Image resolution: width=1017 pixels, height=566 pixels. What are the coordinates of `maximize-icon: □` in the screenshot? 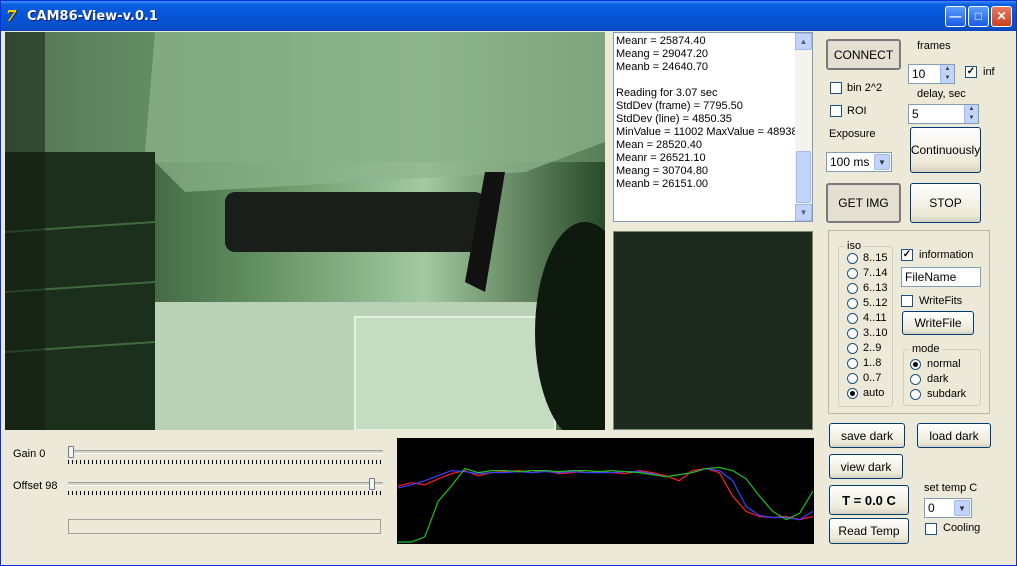 It's located at (978, 16).